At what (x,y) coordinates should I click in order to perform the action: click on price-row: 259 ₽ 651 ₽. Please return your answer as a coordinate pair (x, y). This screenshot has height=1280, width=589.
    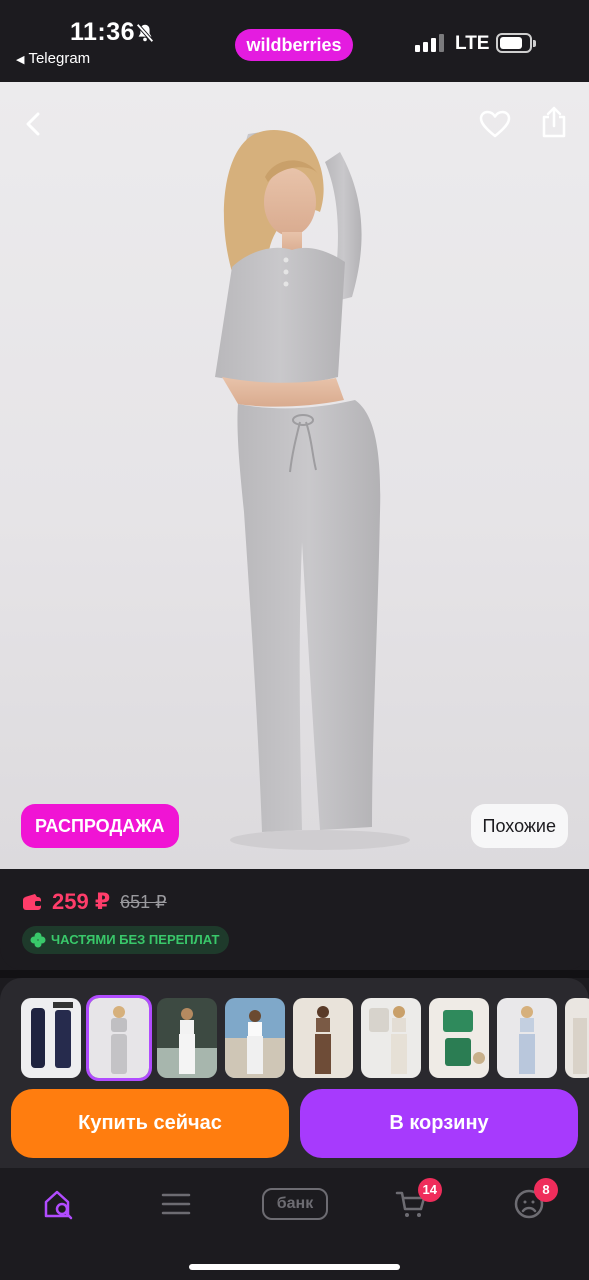
    Looking at the image, I should click on (94, 902).